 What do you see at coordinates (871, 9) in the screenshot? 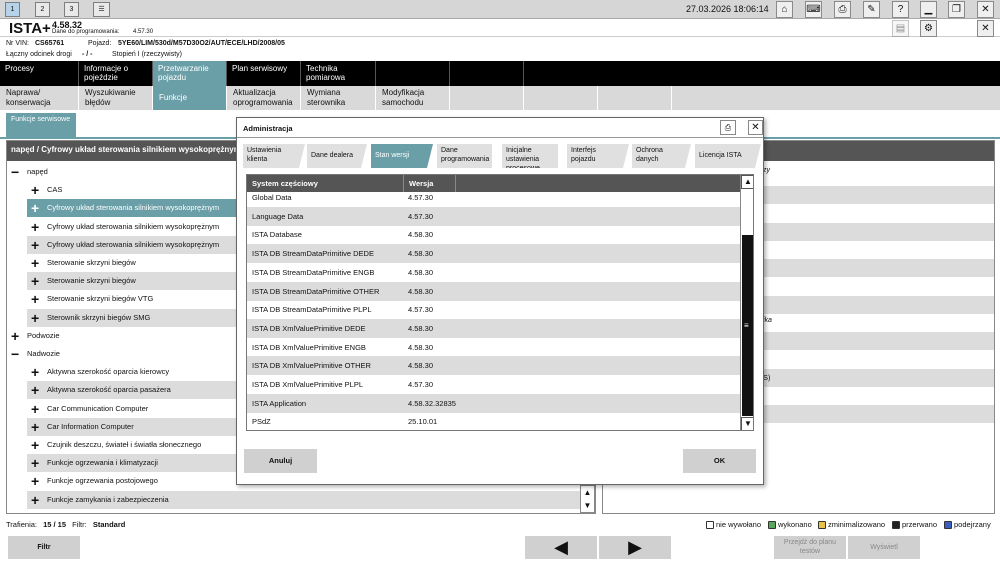
I see `wrench-icon: ✎` at bounding box center [871, 9].